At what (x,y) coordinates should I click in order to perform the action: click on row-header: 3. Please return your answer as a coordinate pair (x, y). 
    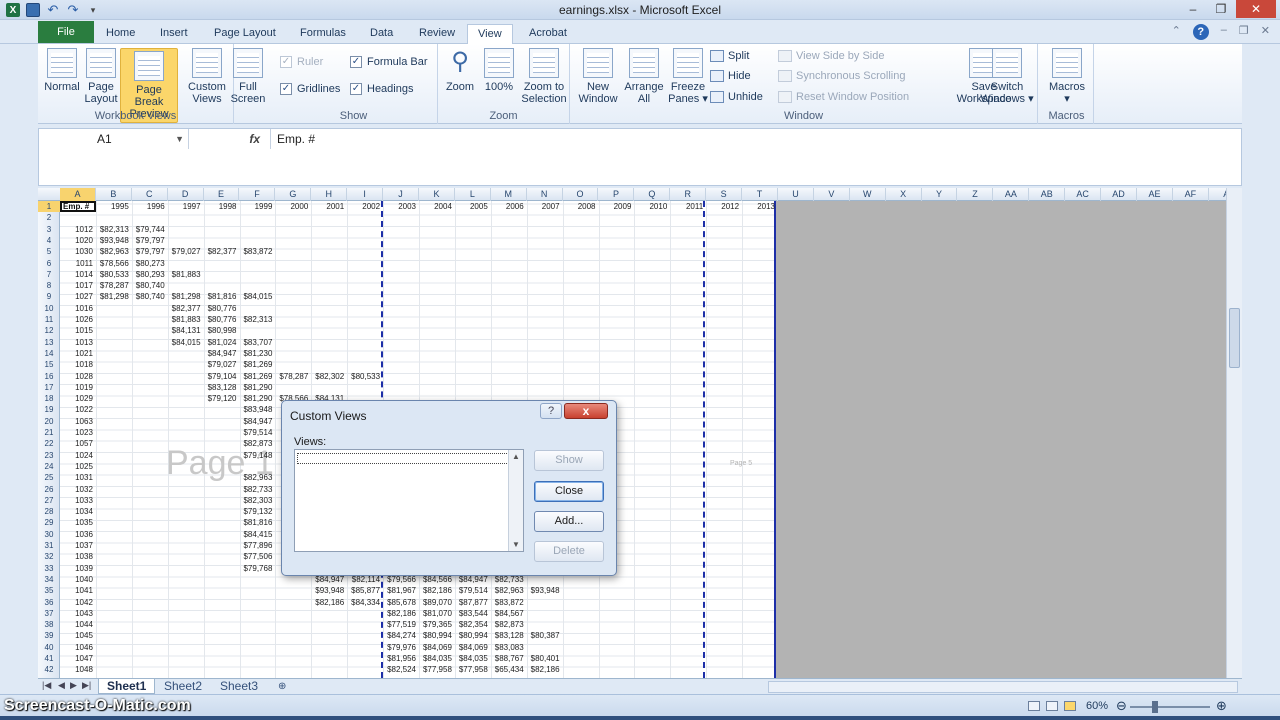
    Looking at the image, I should click on (49, 229).